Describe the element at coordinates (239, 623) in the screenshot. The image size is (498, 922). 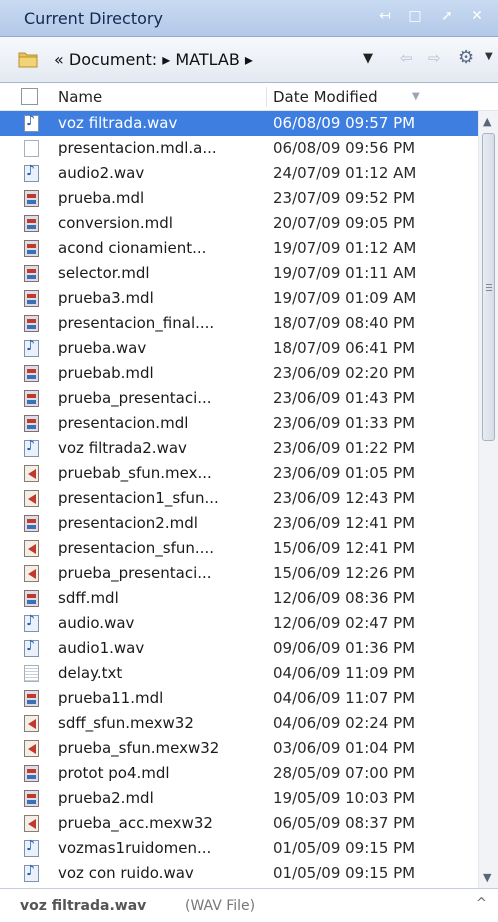
I see `file-row: audio.wav 12/06/09 02:47 PM` at that location.